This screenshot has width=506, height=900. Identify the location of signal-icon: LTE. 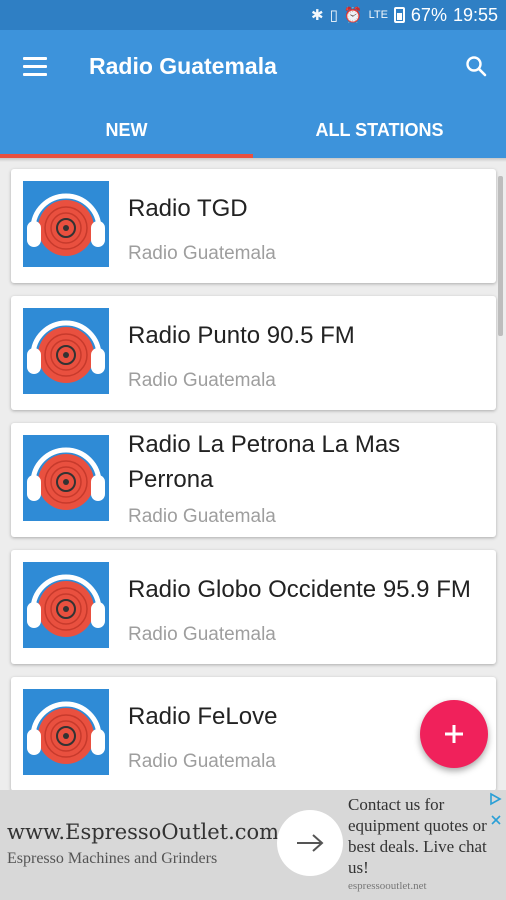
(378, 15).